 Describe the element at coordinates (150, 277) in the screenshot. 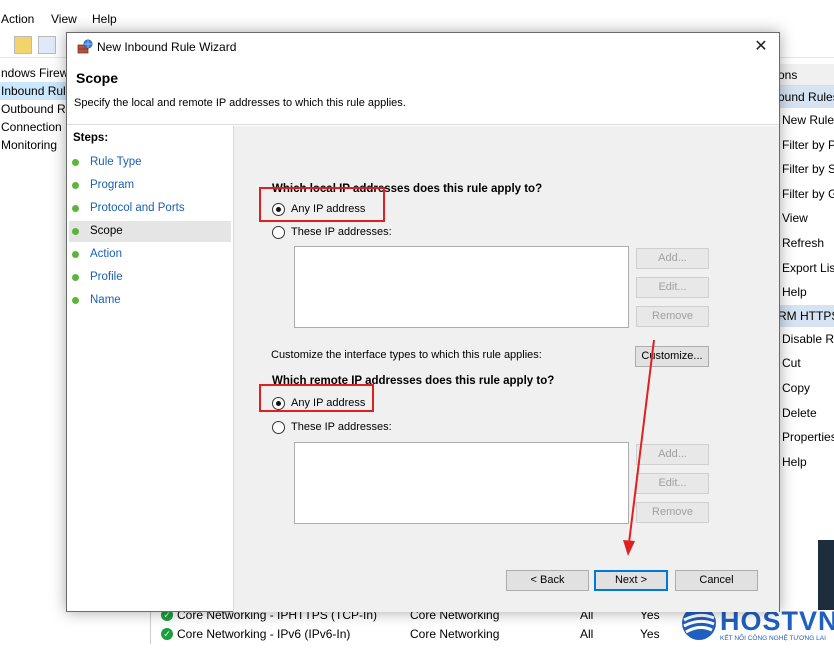

I see `step-profile: Profile` at that location.